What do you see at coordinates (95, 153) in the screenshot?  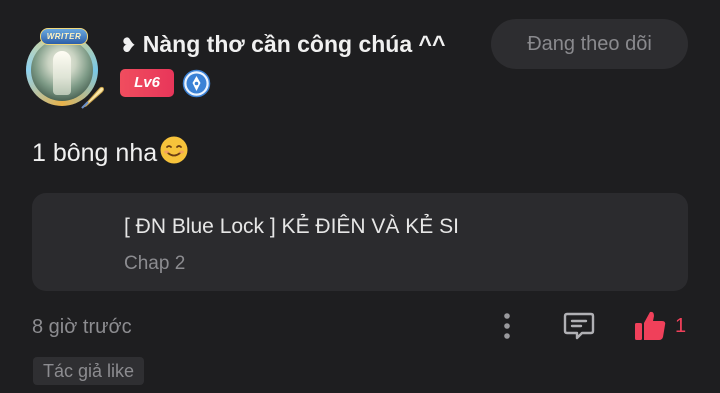 I see `comment-body: 1 bông nha` at bounding box center [95, 153].